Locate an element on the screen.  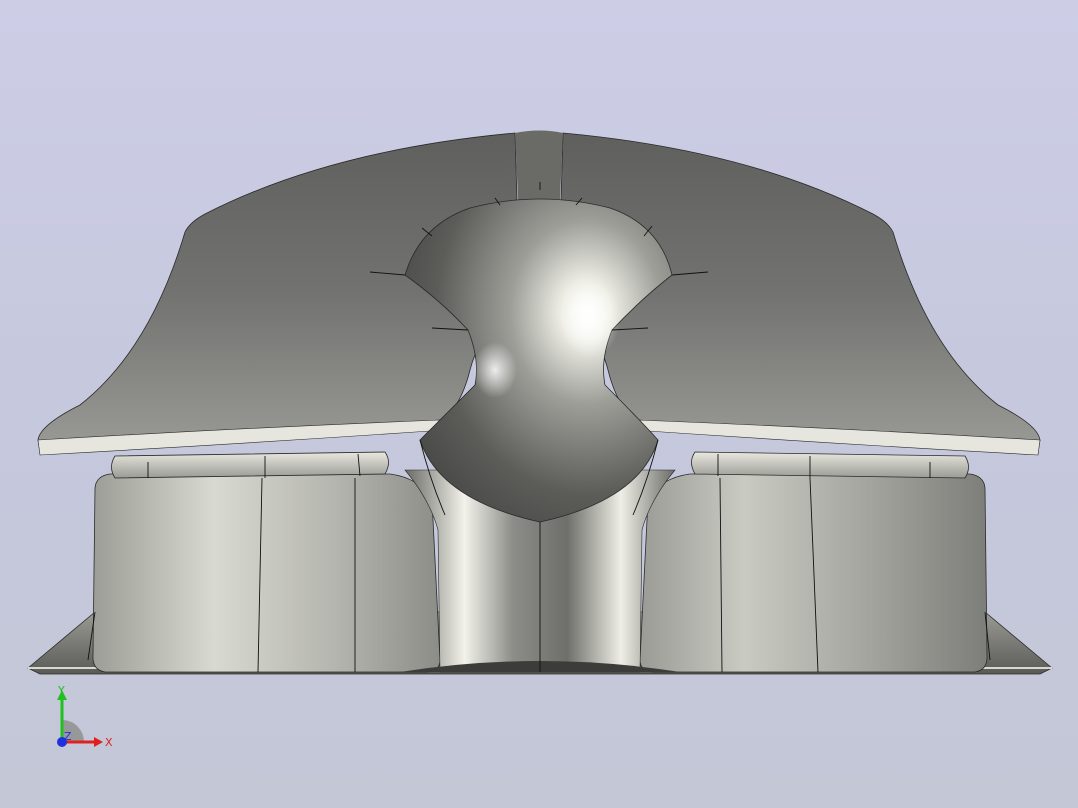
axis-triad: Y X Z is located at coordinates (85, 716).